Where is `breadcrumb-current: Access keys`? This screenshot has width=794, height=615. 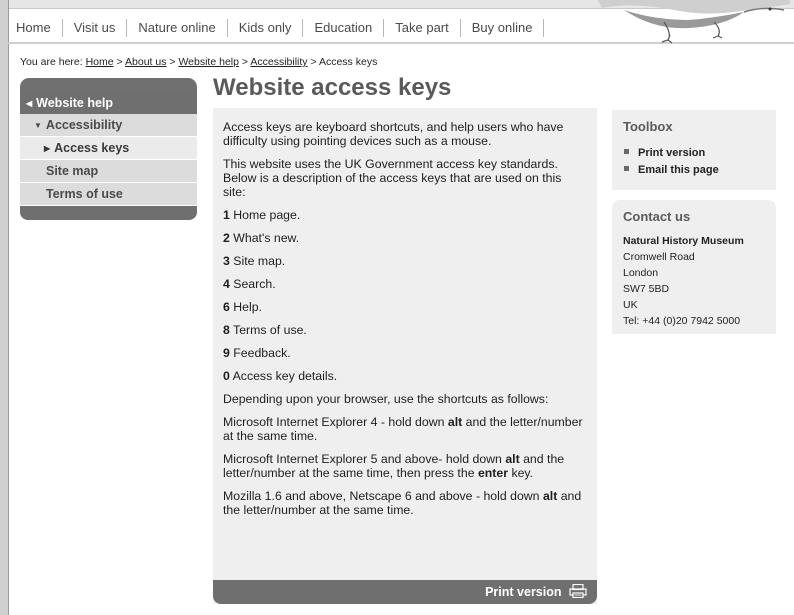
breadcrumb-current: Access keys is located at coordinates (348, 62).